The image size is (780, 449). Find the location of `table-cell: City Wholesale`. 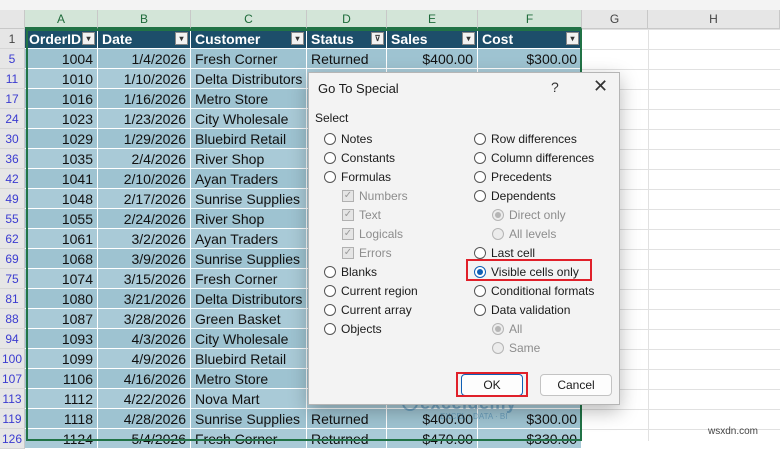

table-cell: City Wholesale is located at coordinates (249, 119).